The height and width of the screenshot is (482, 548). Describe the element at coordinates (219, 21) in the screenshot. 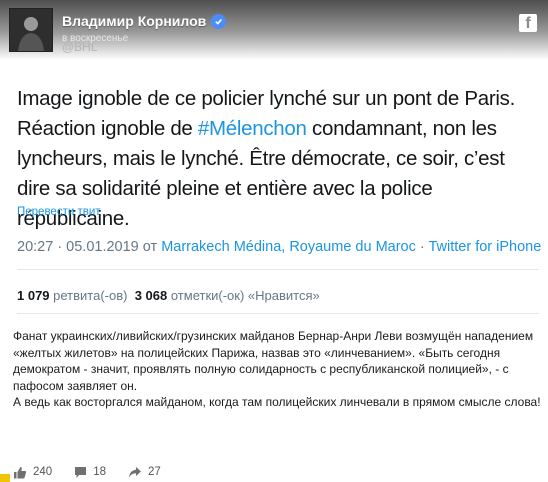

I see `verified-icon` at that location.